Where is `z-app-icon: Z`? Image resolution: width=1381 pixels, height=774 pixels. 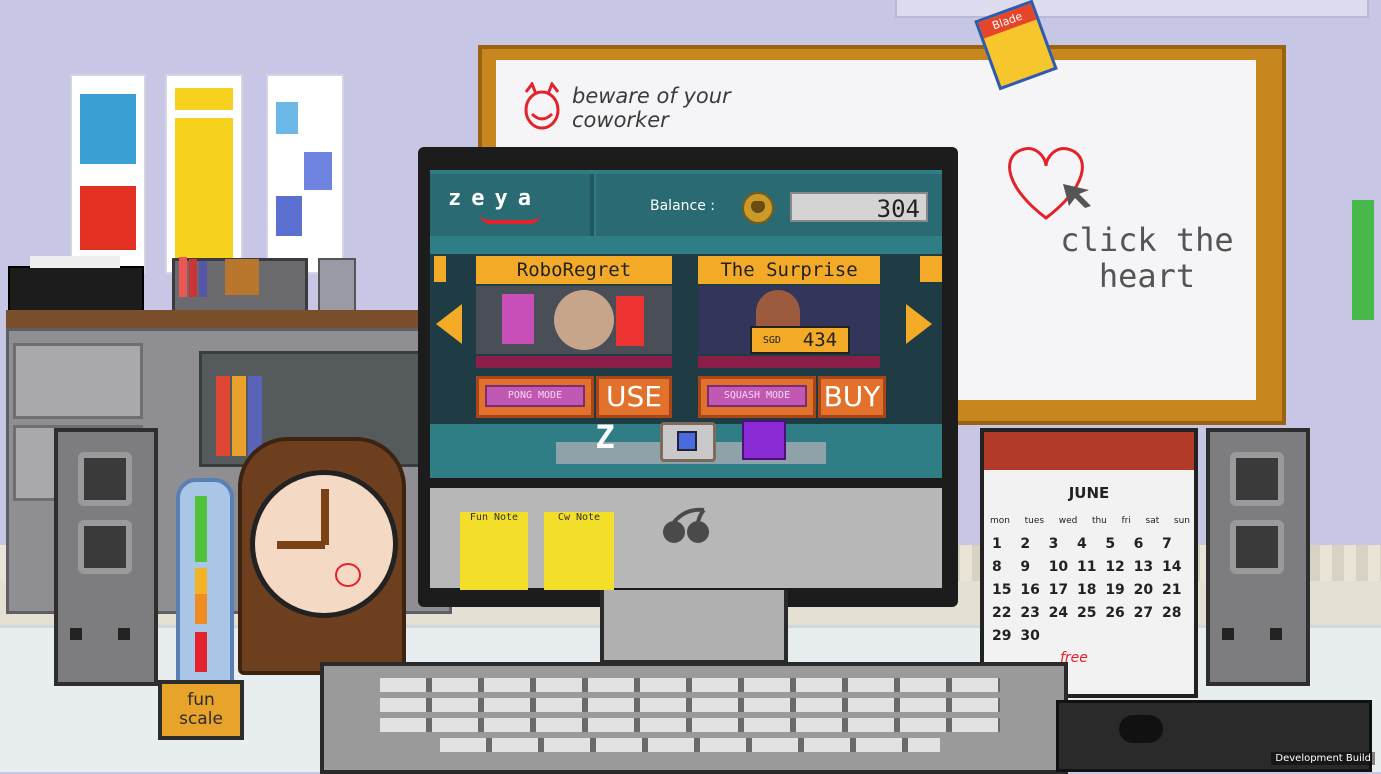 z-app-icon: Z is located at coordinates (605, 437).